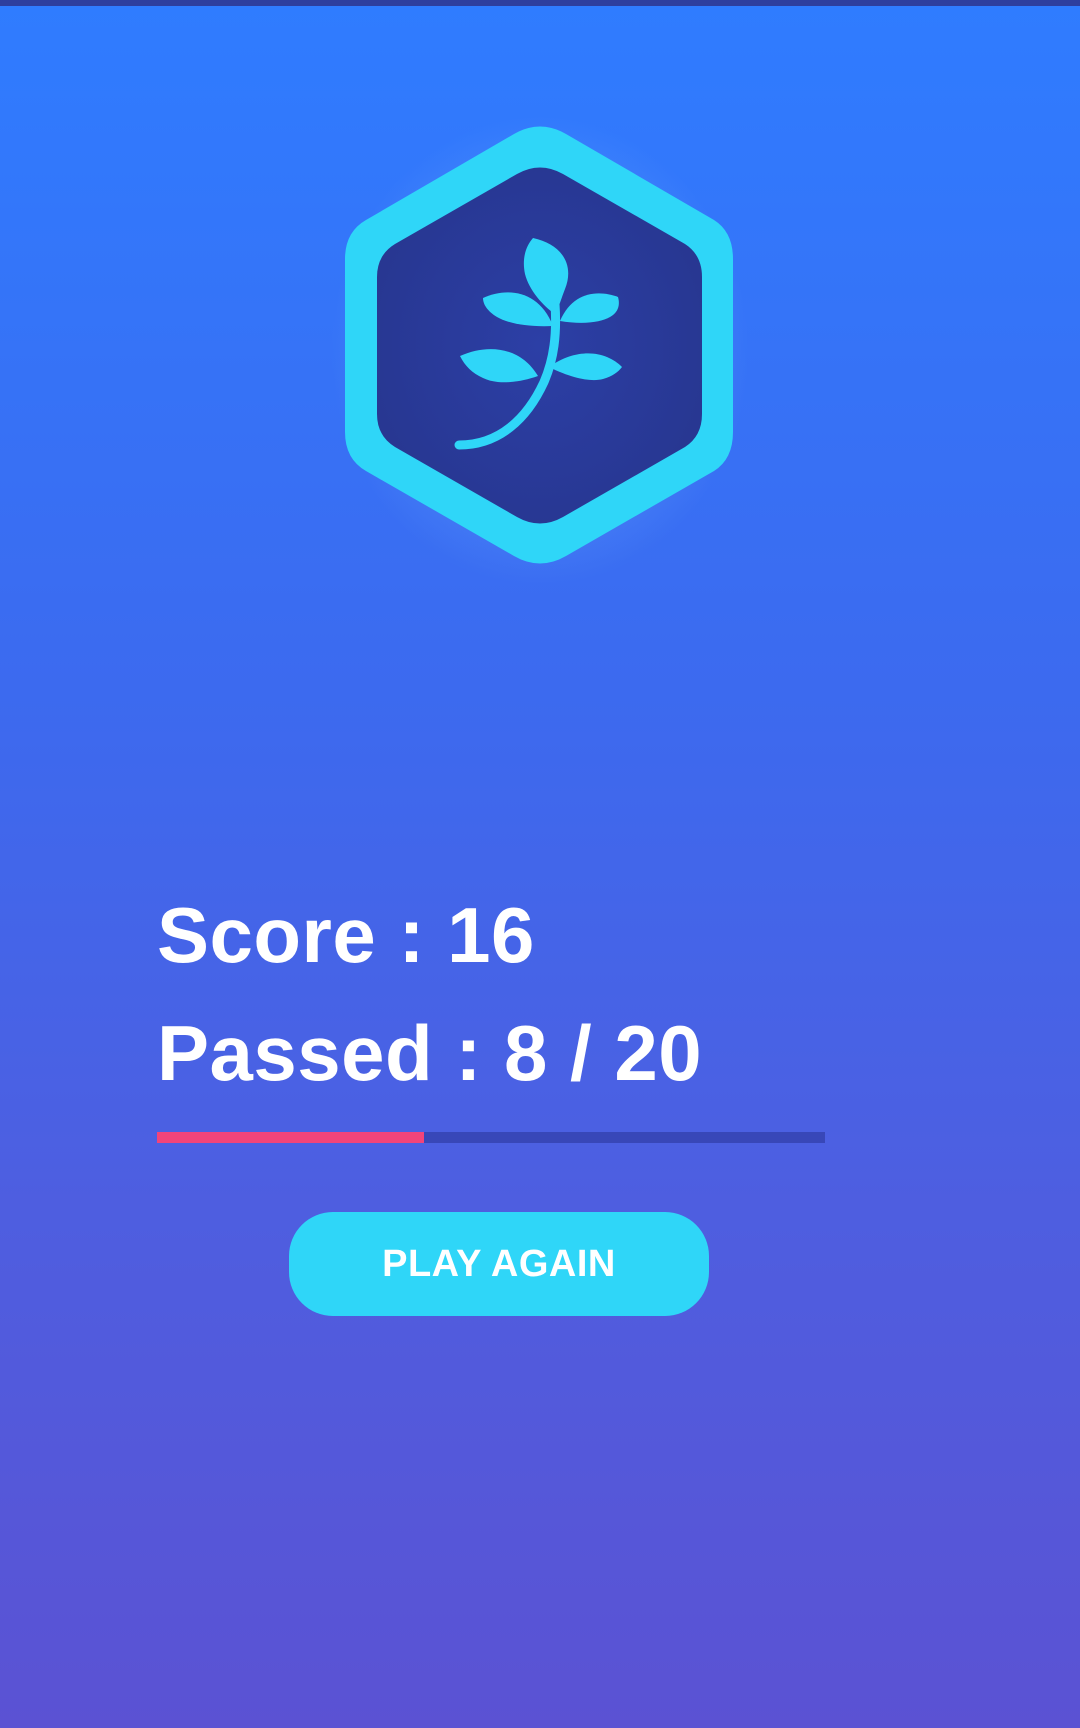 The height and width of the screenshot is (1728, 1080). I want to click on status-bar, so click(540, 3).